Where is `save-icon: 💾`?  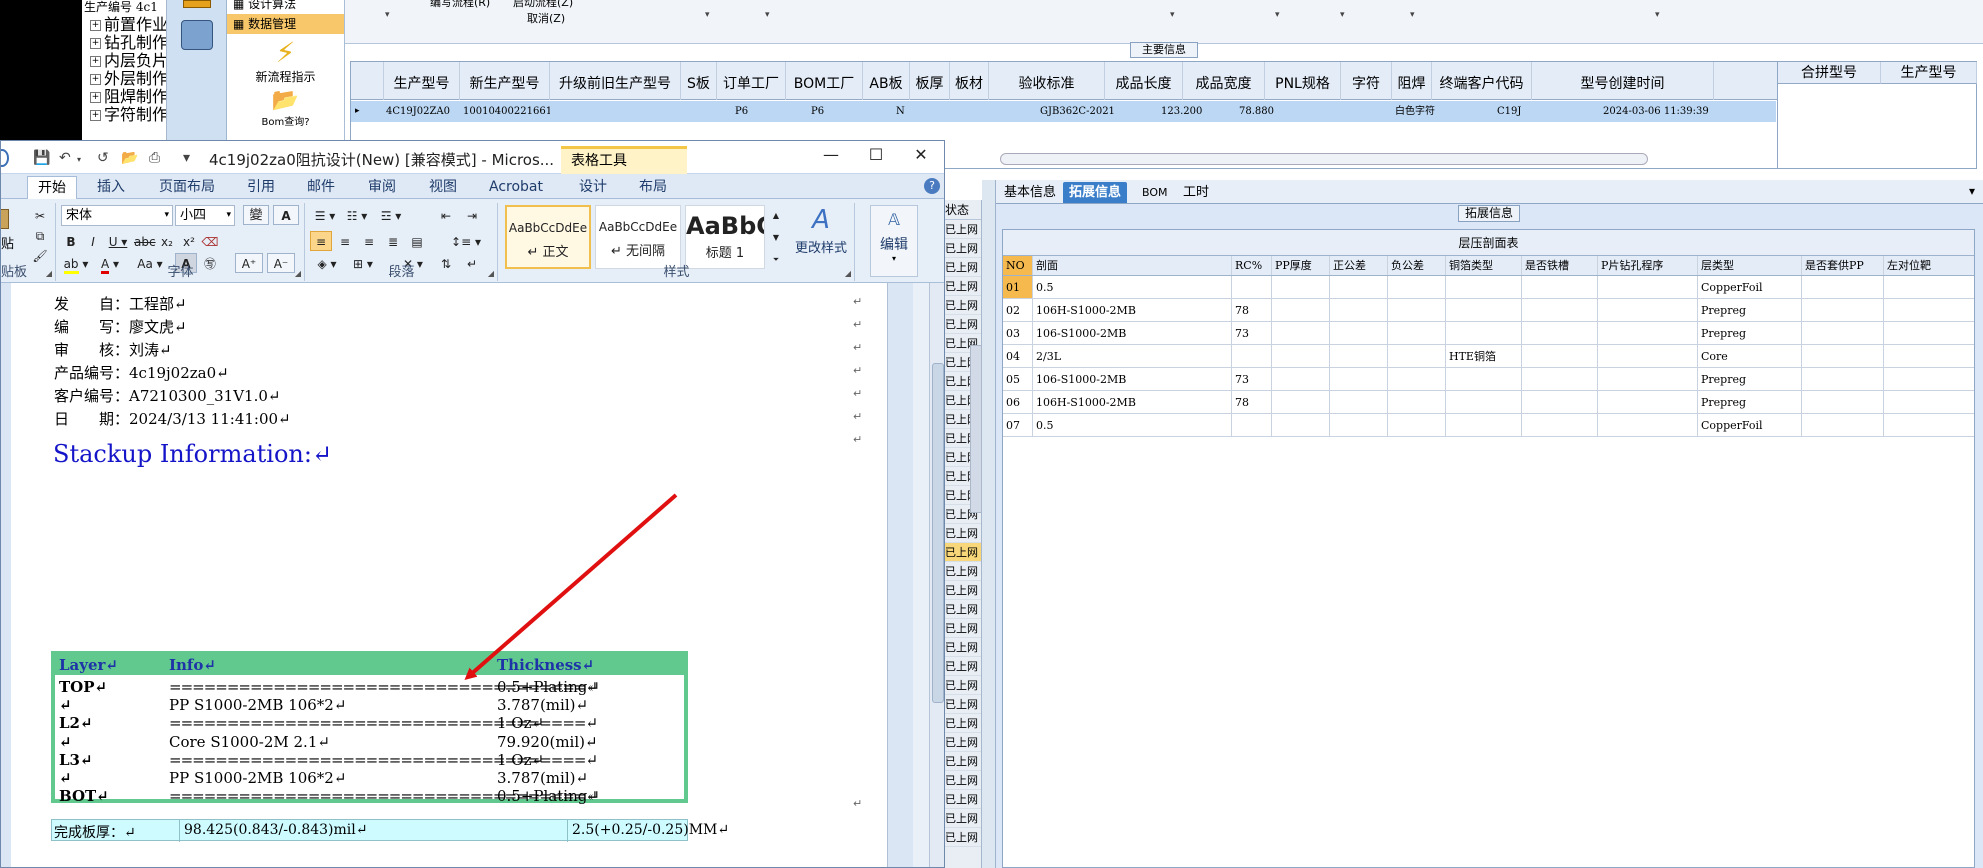
save-icon: 💾 is located at coordinates (41, 158).